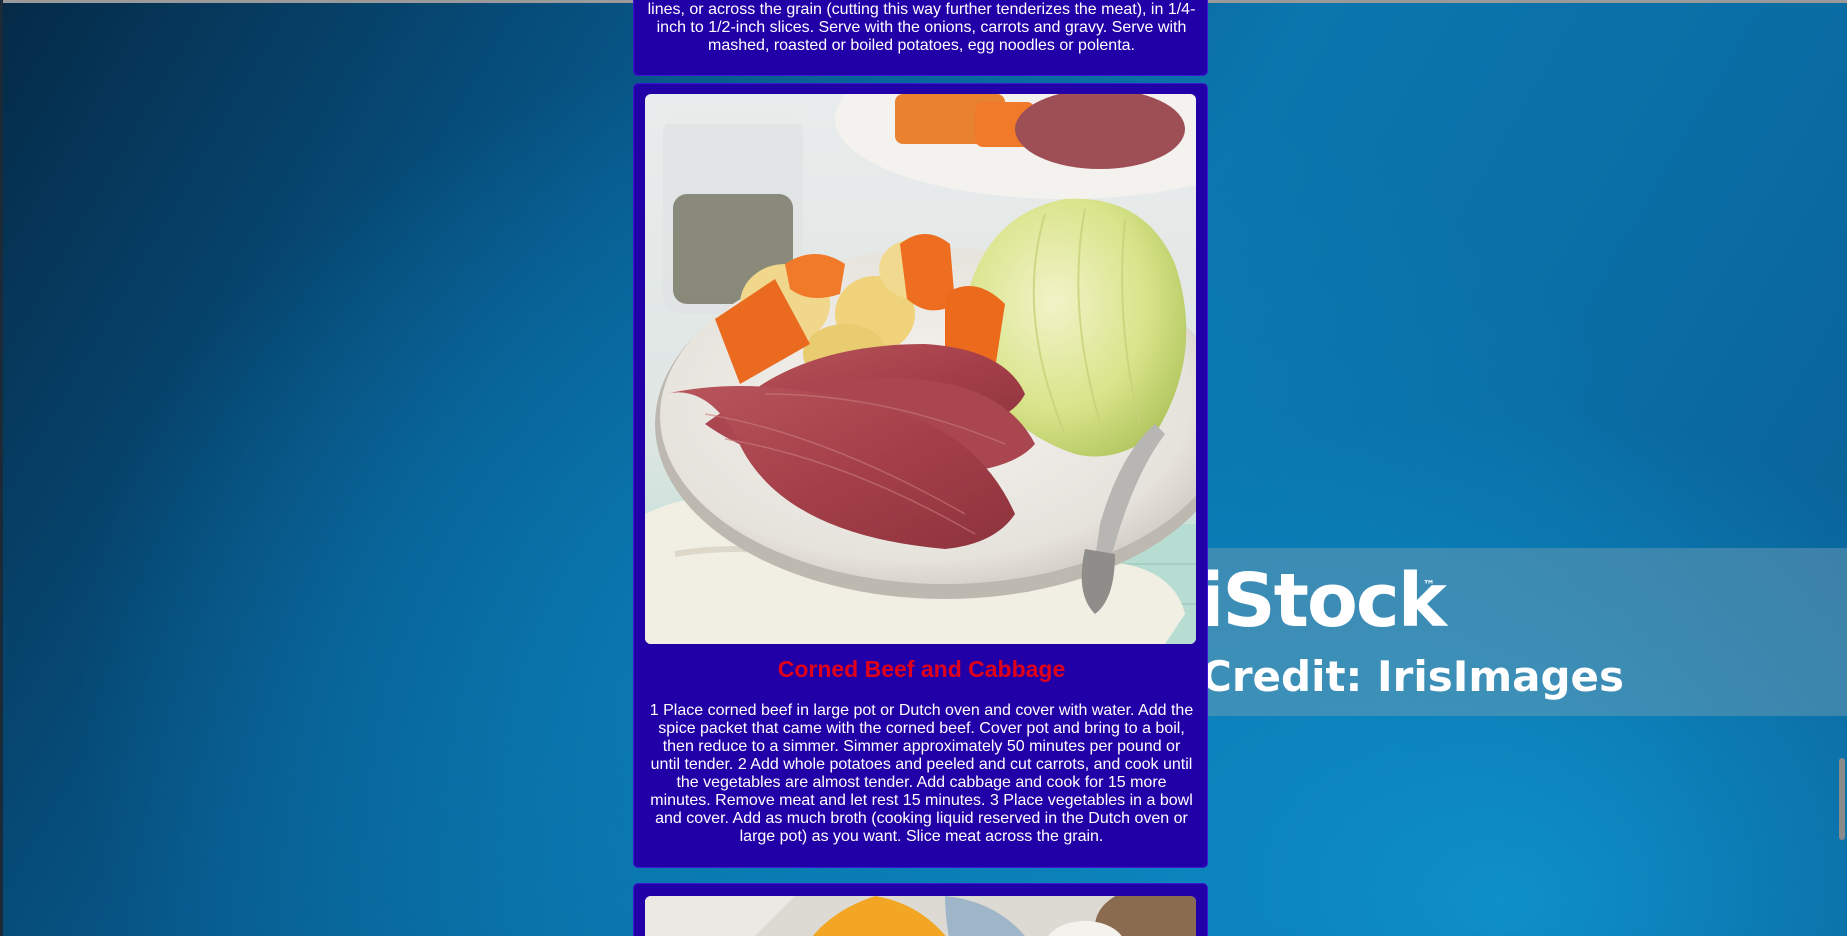 Image resolution: width=1847 pixels, height=936 pixels. Describe the element at coordinates (1415, 676) in the screenshot. I see `watermark-credit: Credit: IrisImages` at that location.